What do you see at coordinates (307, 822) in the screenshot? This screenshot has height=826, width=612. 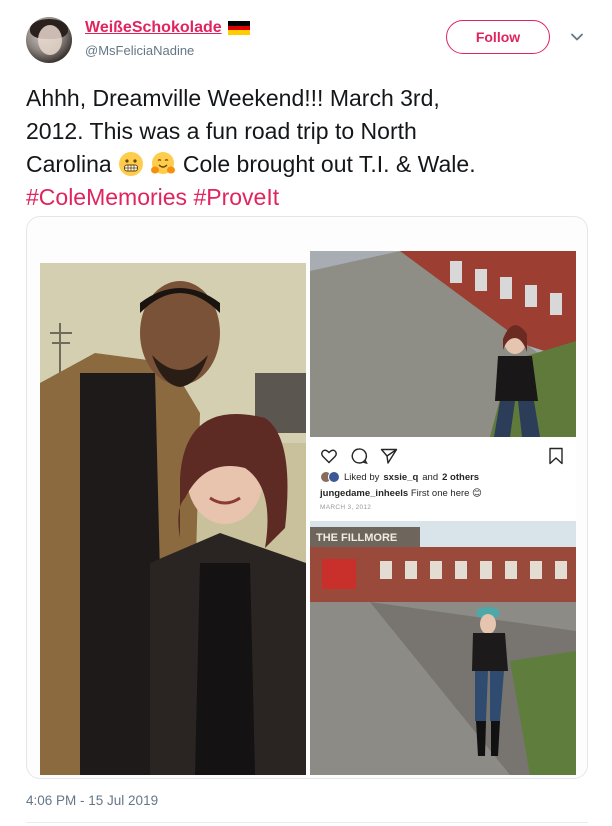 I see `divider` at bounding box center [307, 822].